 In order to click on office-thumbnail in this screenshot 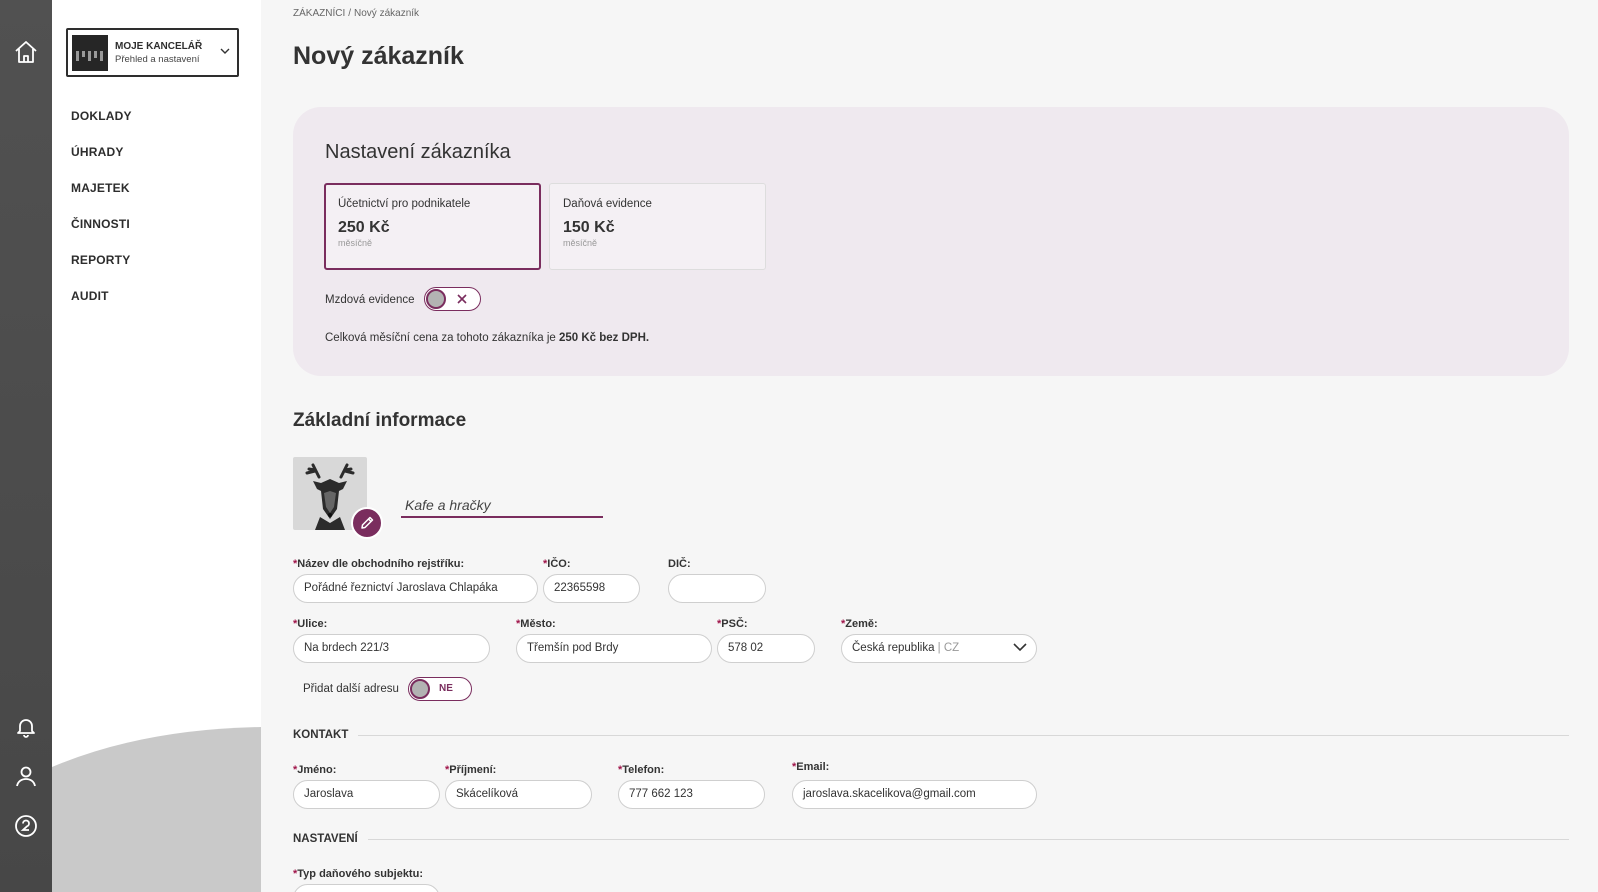, I will do `click(90, 52)`.